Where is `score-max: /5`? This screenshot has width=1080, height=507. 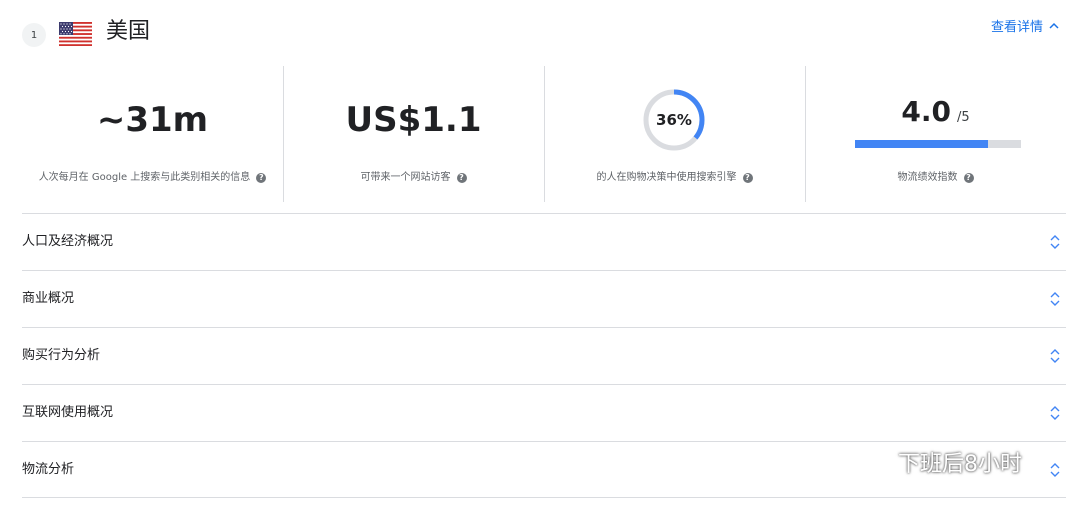
score-max: /5 is located at coordinates (963, 117).